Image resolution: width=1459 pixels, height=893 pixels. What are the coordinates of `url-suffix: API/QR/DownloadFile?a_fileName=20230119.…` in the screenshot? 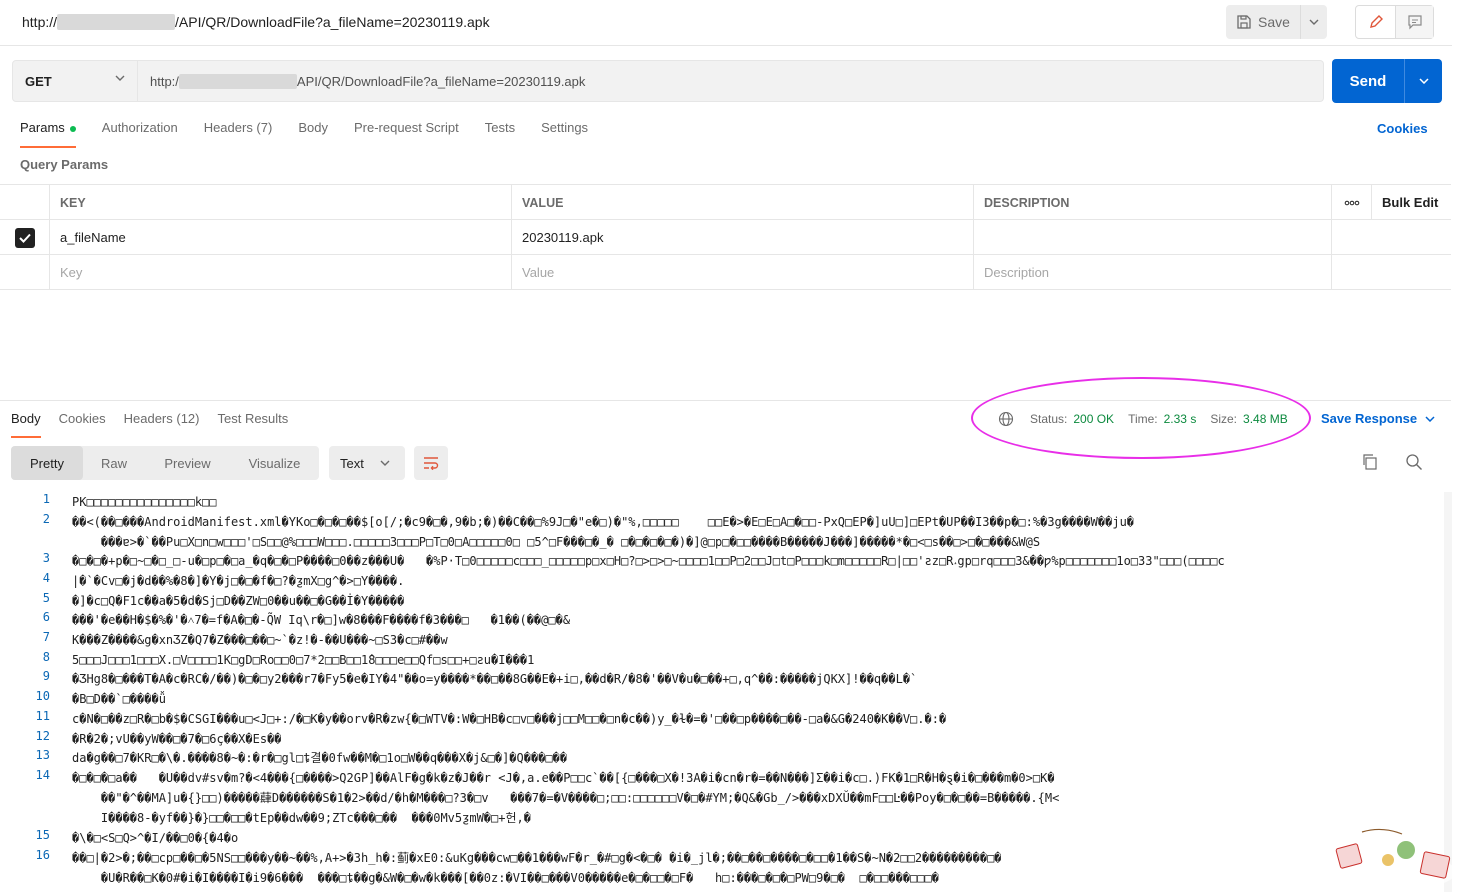 It's located at (441, 81).